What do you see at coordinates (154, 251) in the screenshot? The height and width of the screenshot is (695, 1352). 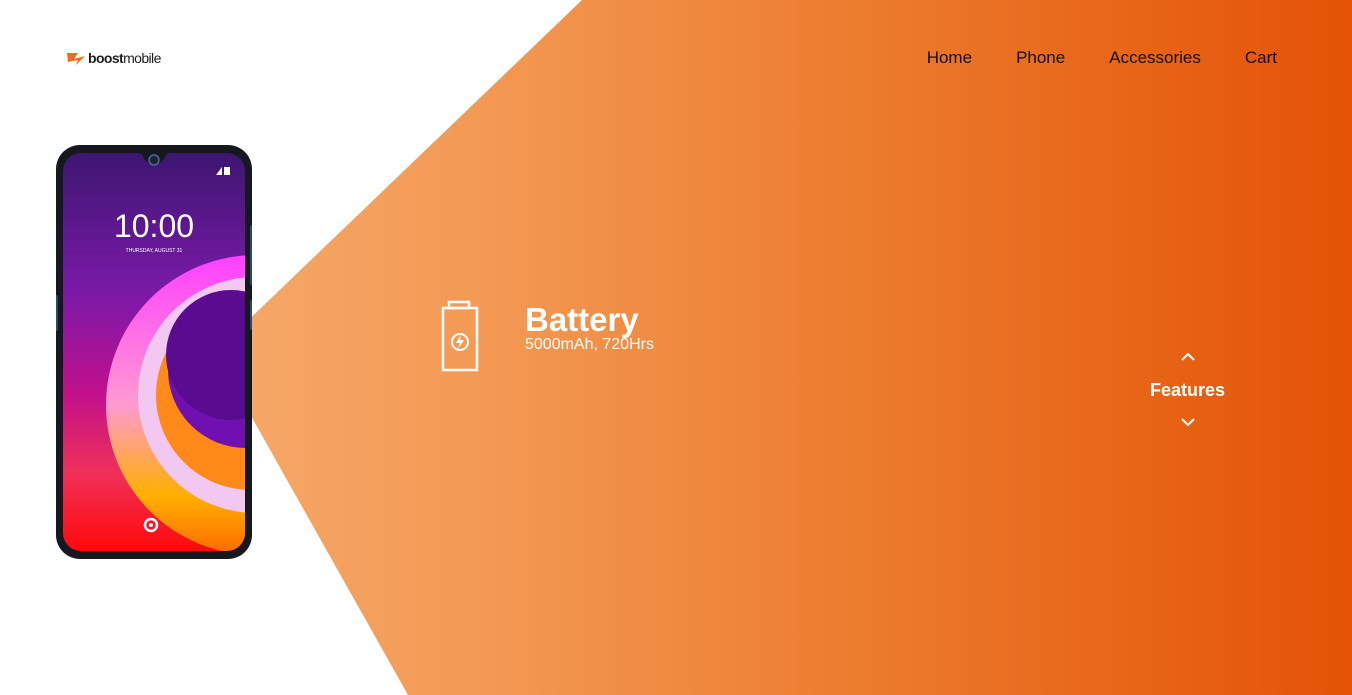 I see `phone-clock-date: THURSDAY, AUGUST 31` at bounding box center [154, 251].